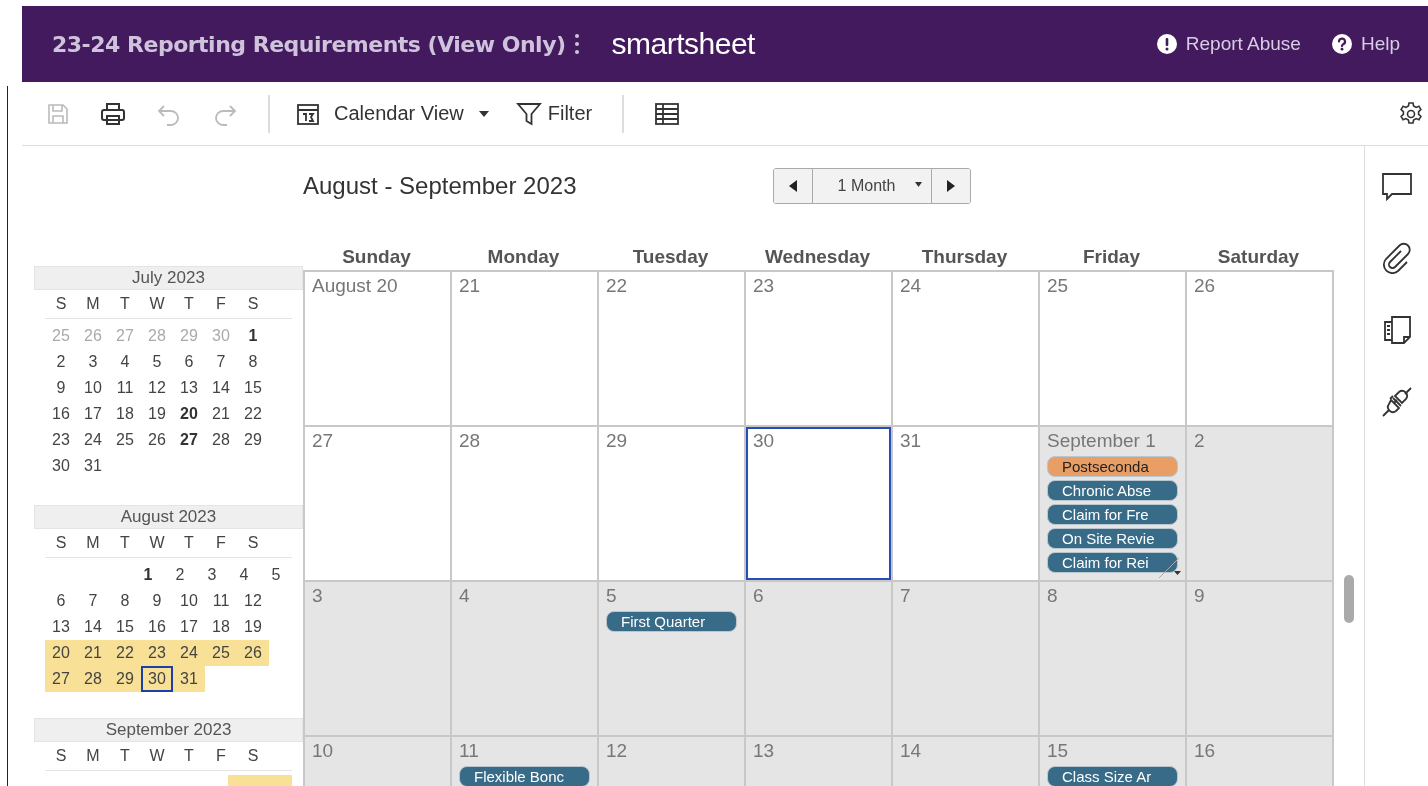  Describe the element at coordinates (819, 761) in the screenshot. I see `day-cell: 13` at that location.